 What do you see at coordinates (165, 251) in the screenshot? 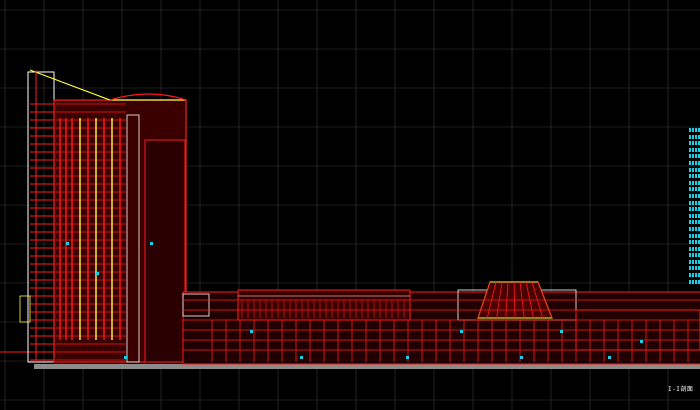
I see `tower-wing` at bounding box center [165, 251].